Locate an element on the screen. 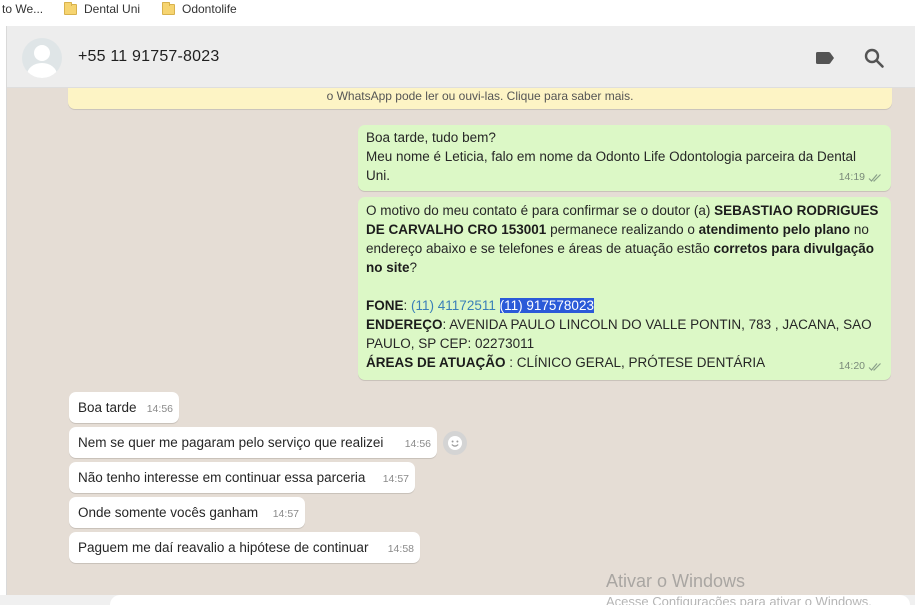 This screenshot has height=605, width=915. fone-line: FONE: (11) 41172511 (11) 917578023 is located at coordinates (480, 305).